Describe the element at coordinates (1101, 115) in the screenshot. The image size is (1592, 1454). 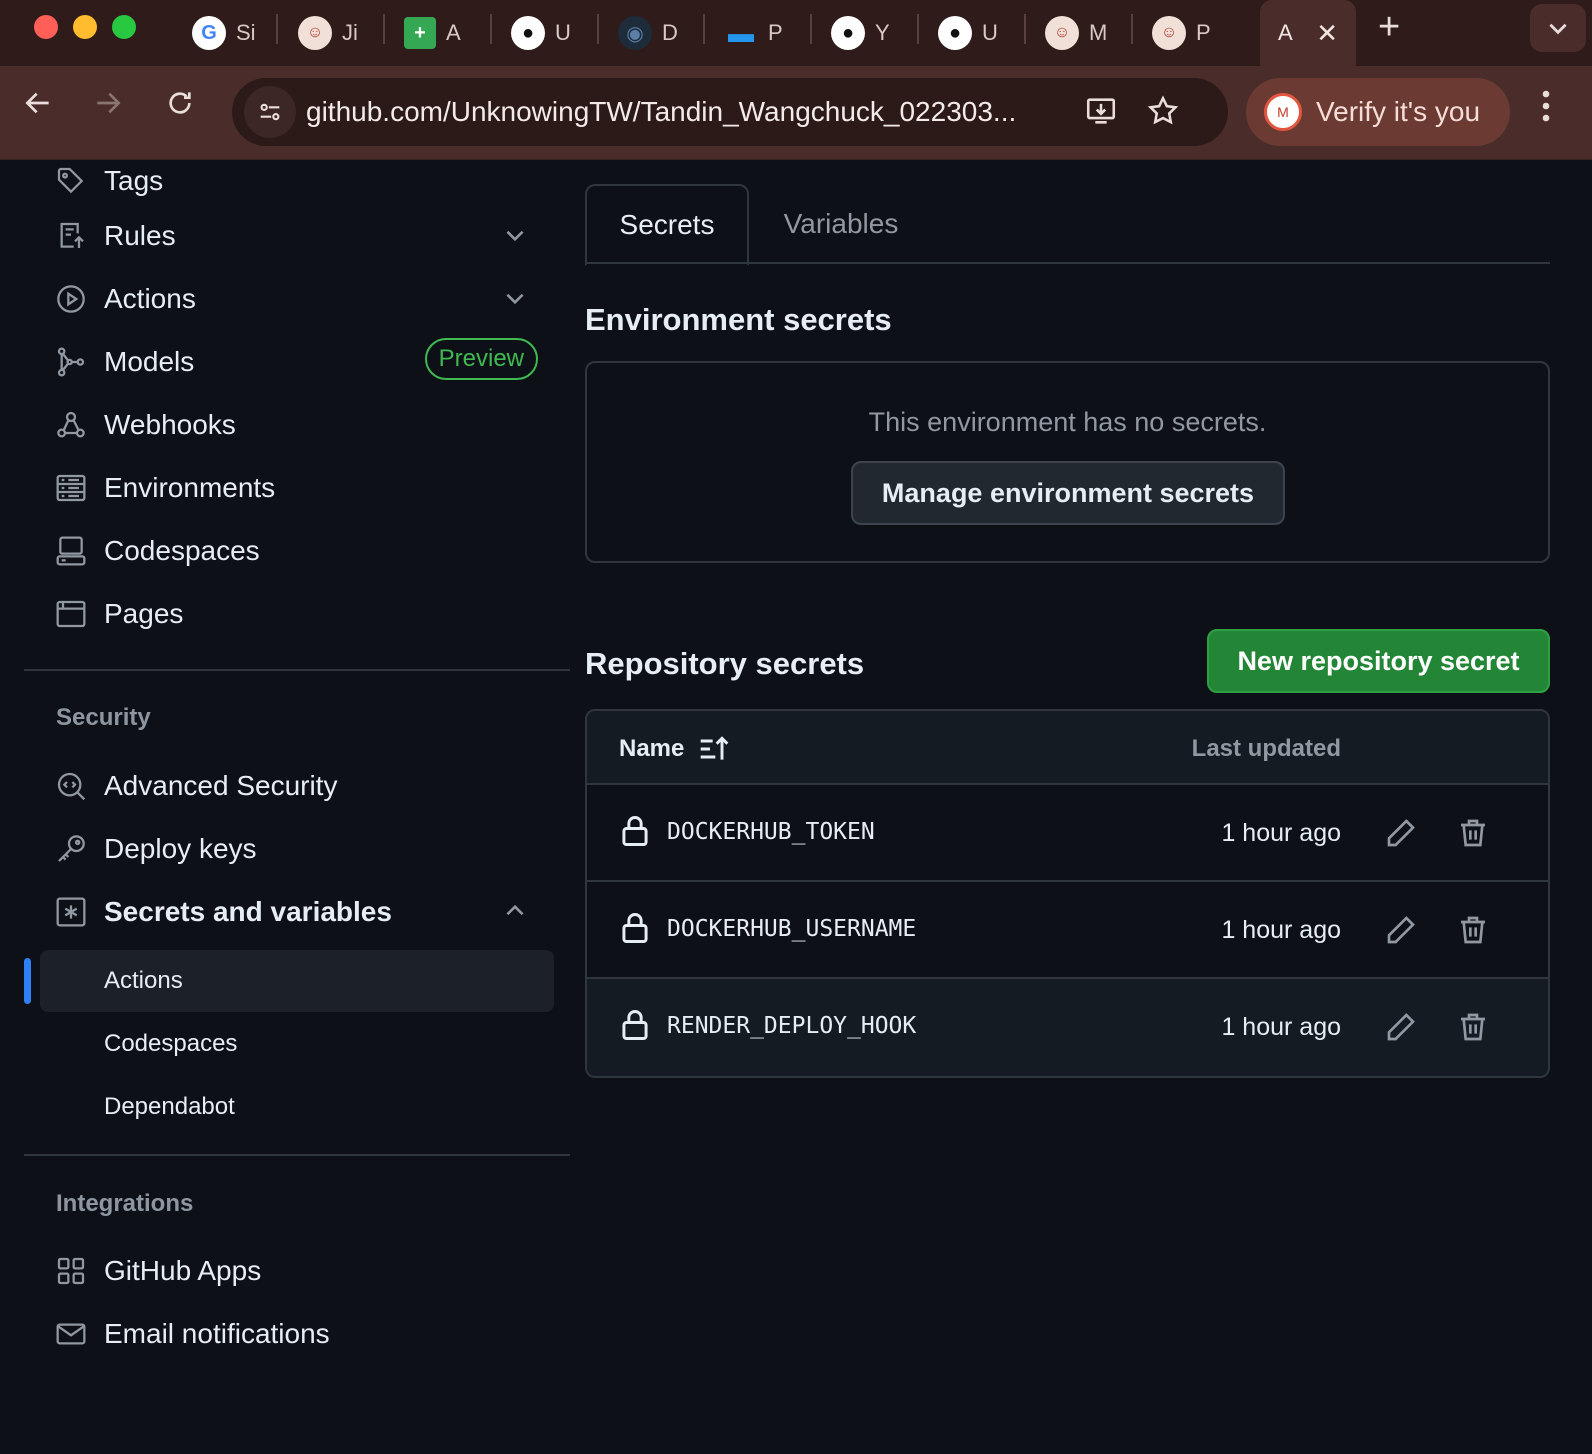
I see `install-app-icon` at that location.